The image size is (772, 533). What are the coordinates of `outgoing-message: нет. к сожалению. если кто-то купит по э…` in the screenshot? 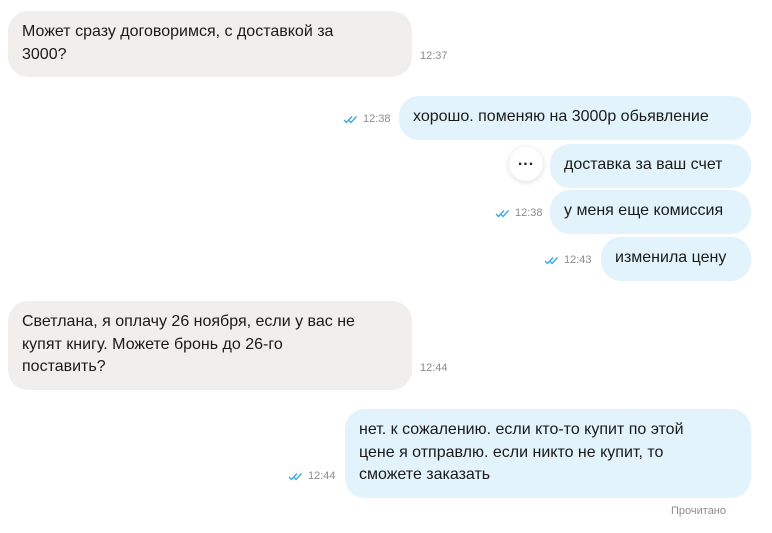 It's located at (548, 453).